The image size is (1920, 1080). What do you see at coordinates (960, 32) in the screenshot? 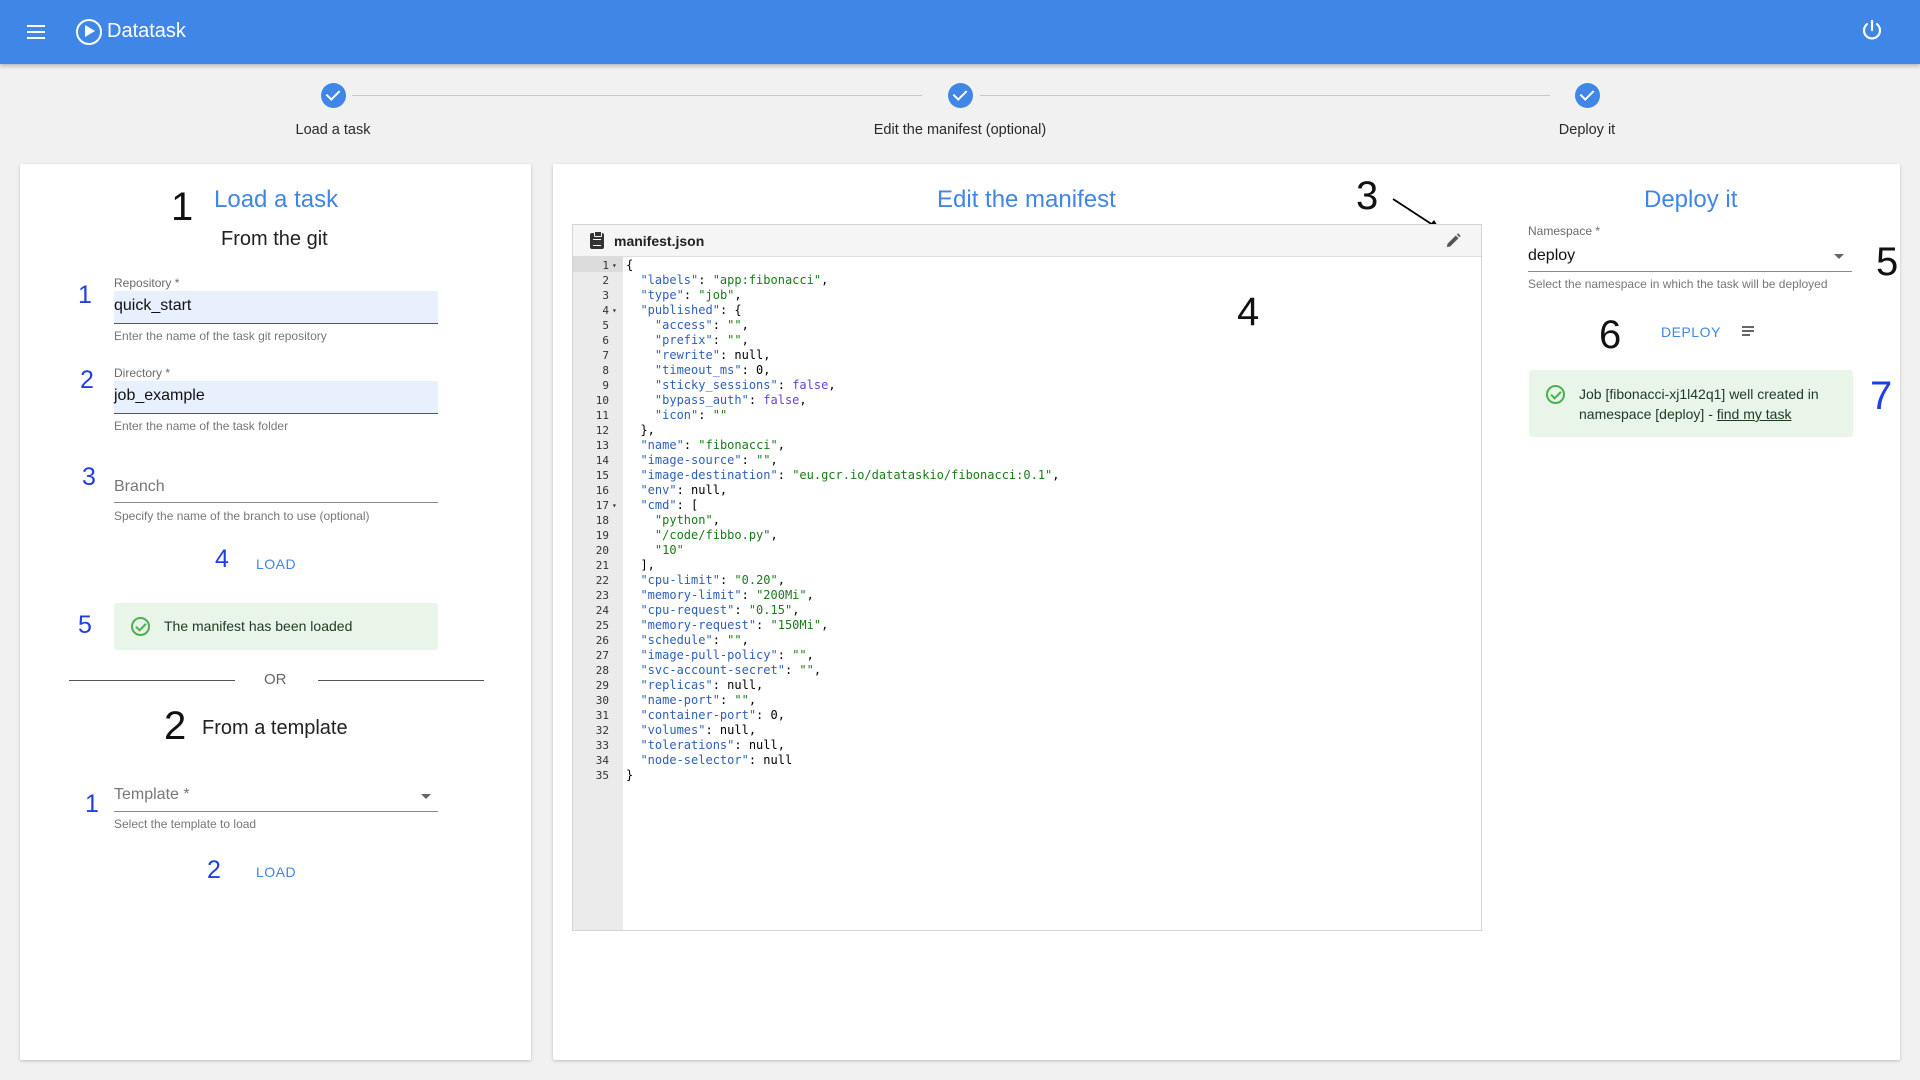
I see `app-bar: Datatask` at bounding box center [960, 32].